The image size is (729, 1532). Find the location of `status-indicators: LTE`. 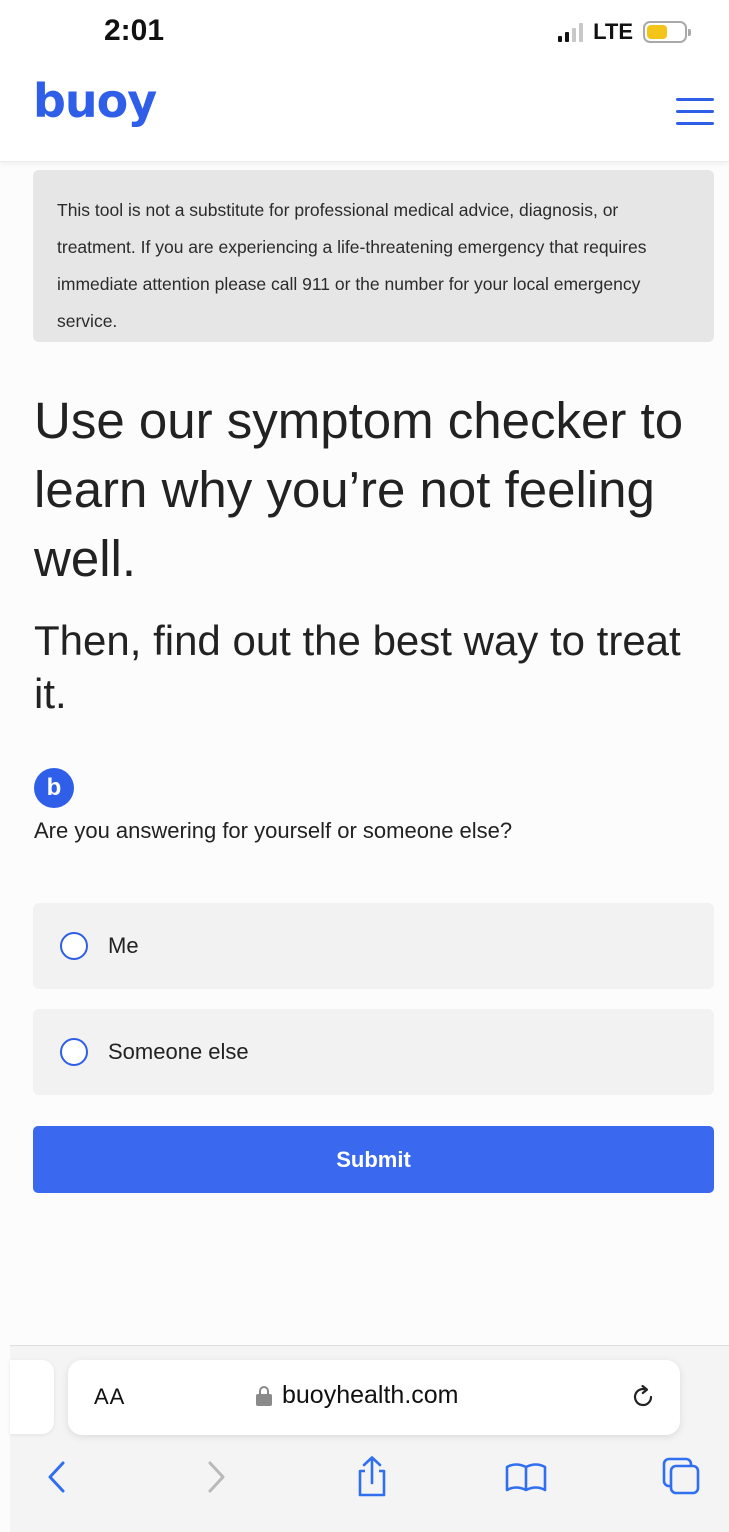

status-indicators: LTE is located at coordinates (624, 32).